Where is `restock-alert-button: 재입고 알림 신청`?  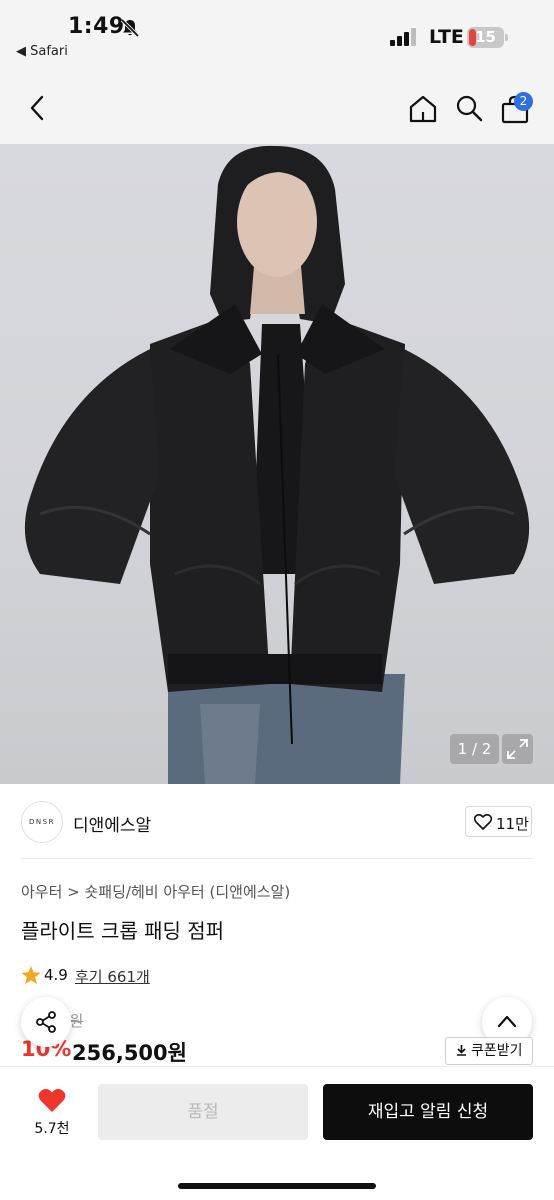
restock-alert-button: 재입고 알림 신청 is located at coordinates (428, 1112).